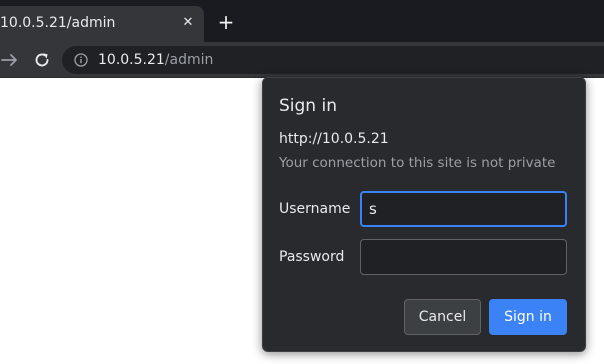 The height and width of the screenshot is (364, 604). I want to click on tab-admin: 10.0.5.21/admin ✕, so click(102, 24).